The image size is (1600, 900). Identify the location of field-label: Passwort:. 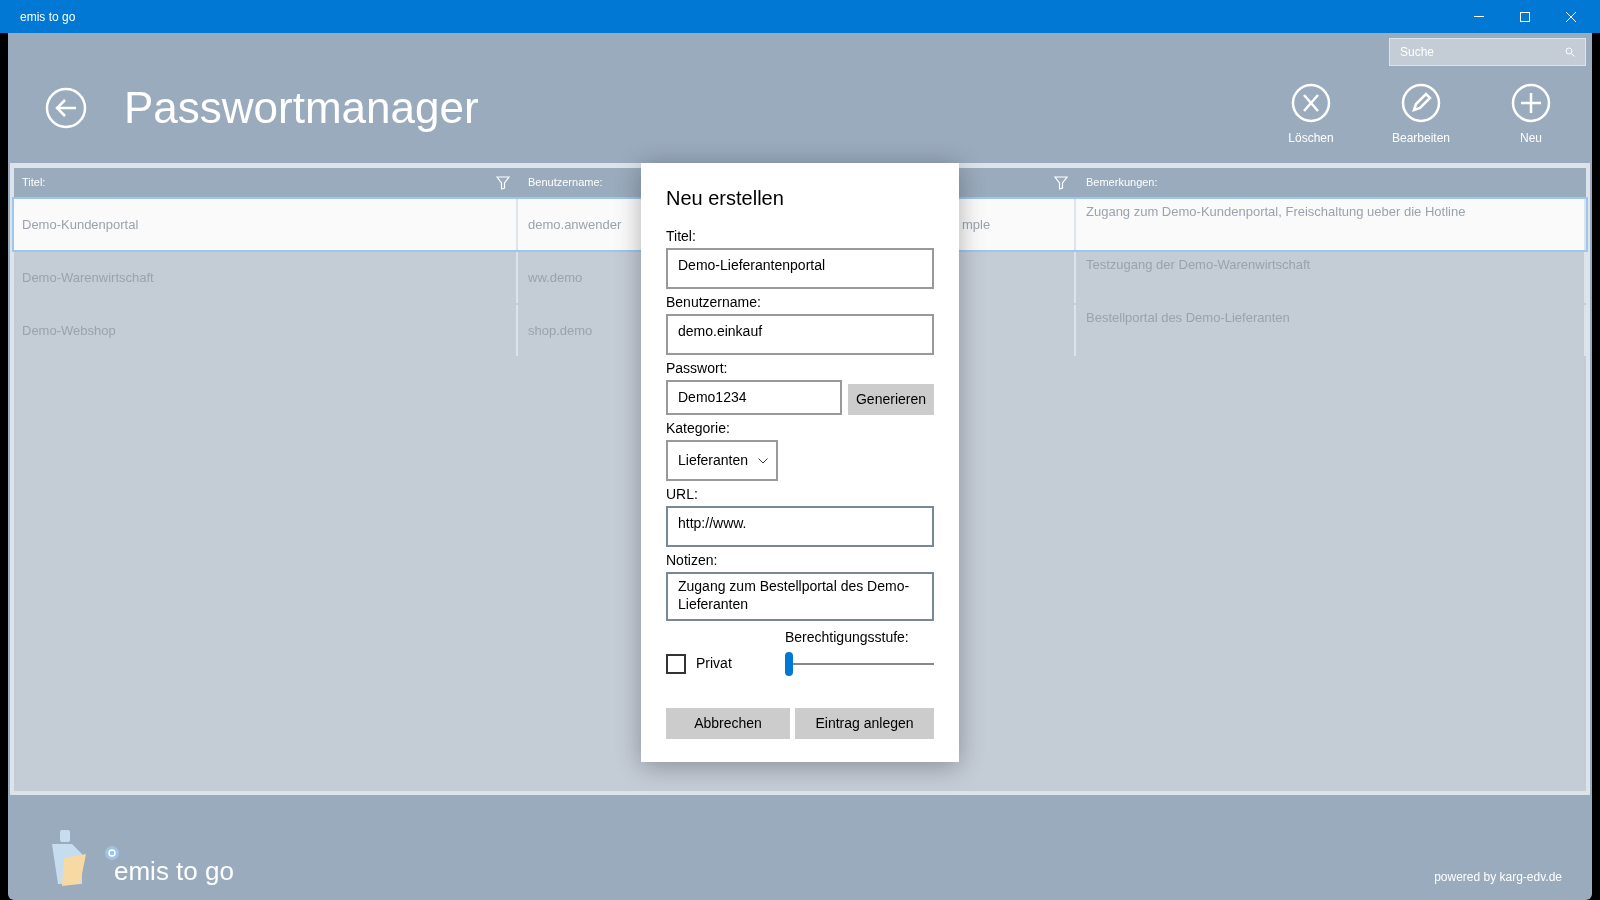
(697, 368).